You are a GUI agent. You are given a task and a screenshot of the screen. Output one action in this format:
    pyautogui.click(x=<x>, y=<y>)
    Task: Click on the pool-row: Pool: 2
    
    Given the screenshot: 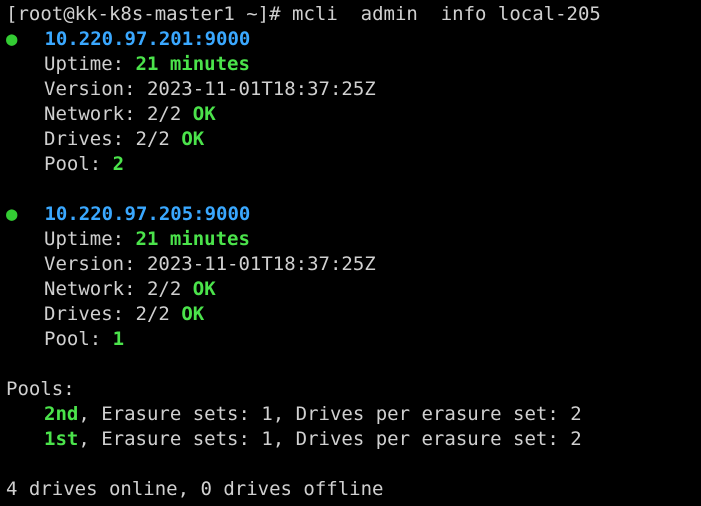 What is the action you would take?
    pyautogui.click(x=353, y=164)
    